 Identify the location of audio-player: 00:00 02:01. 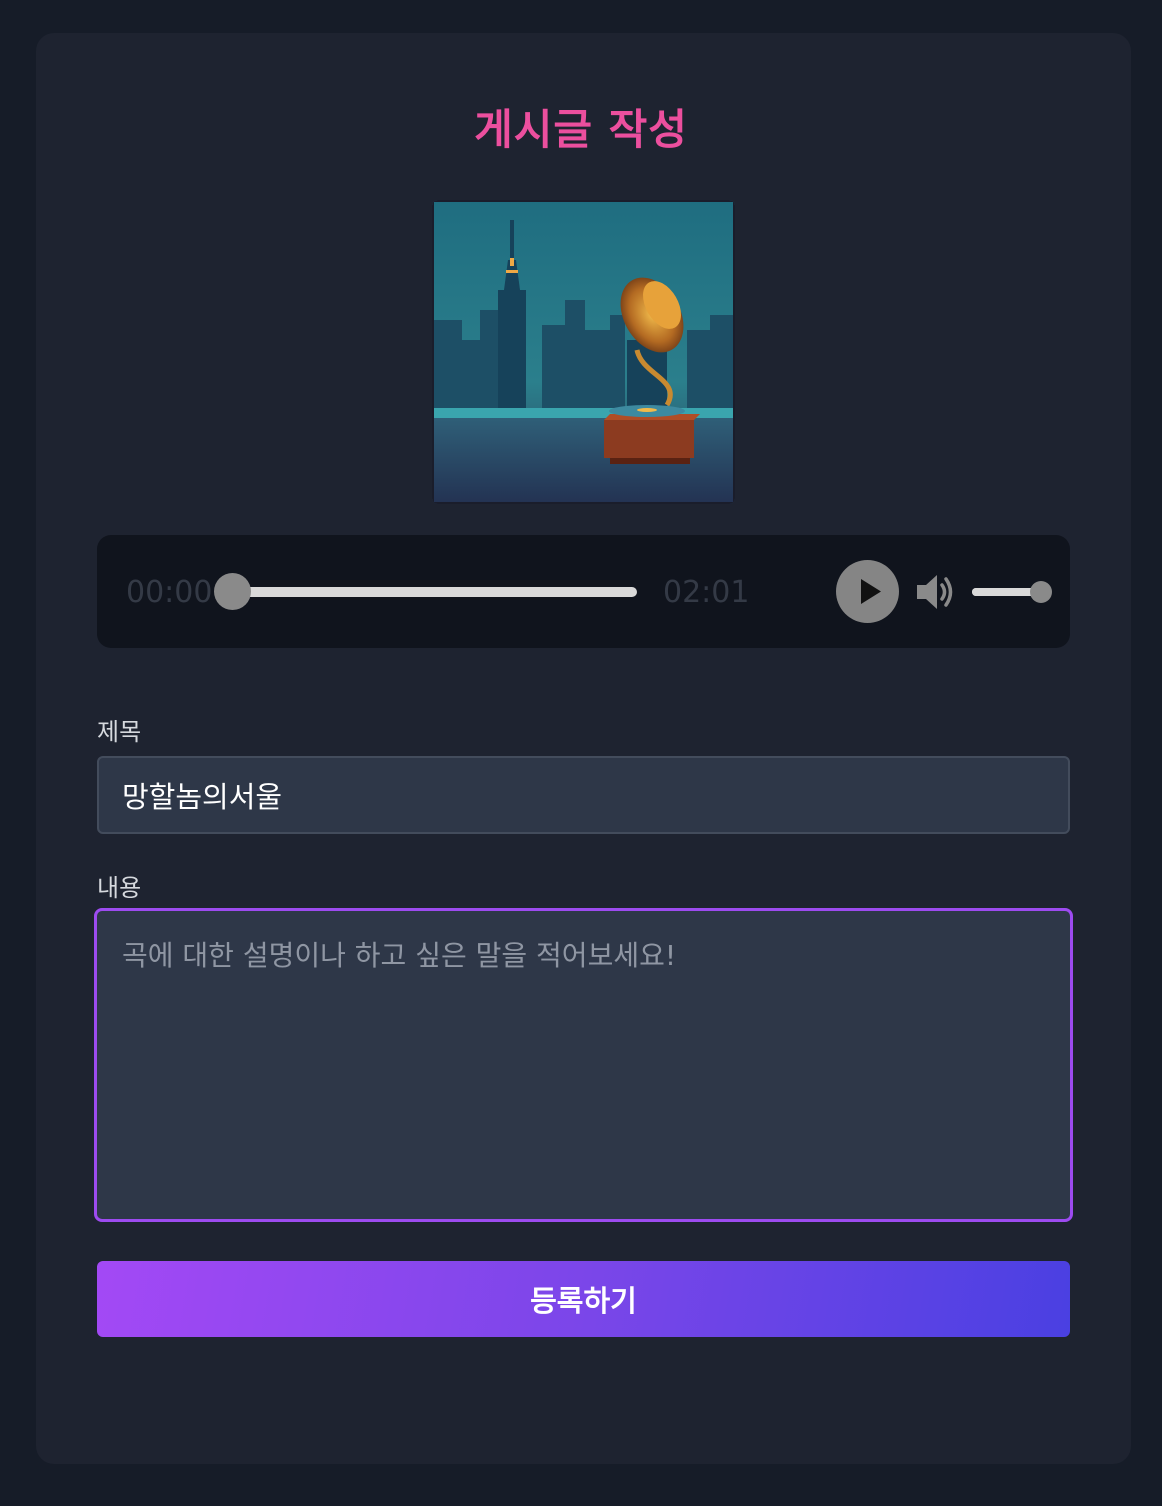
(583, 591).